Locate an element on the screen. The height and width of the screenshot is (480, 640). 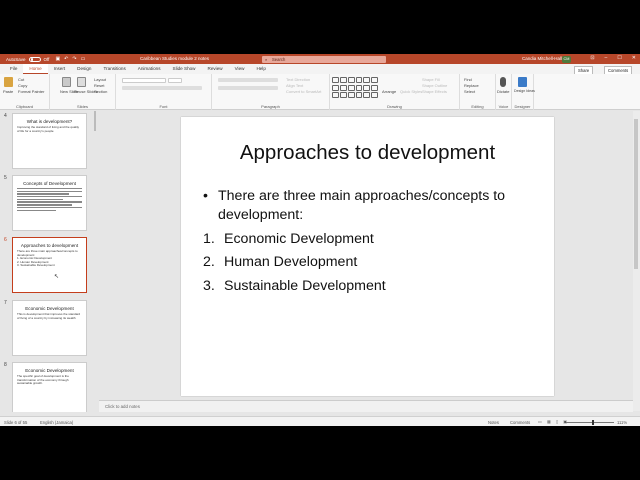
design-ideas-button: Design Ideas is located at coordinates (524, 91).